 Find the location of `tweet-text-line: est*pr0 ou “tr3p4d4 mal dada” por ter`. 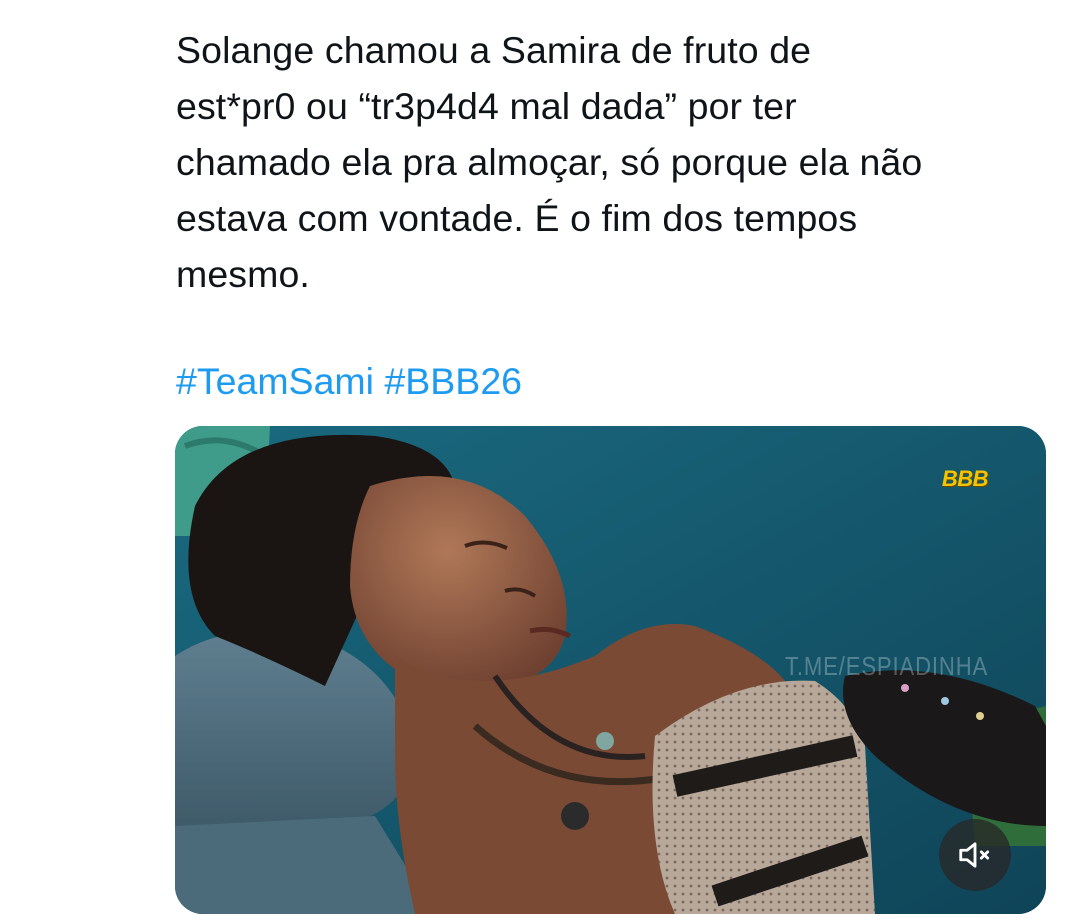

tweet-text-line: est*pr0 ou “tr3p4d4 mal dada” por ter is located at coordinates (486, 106).